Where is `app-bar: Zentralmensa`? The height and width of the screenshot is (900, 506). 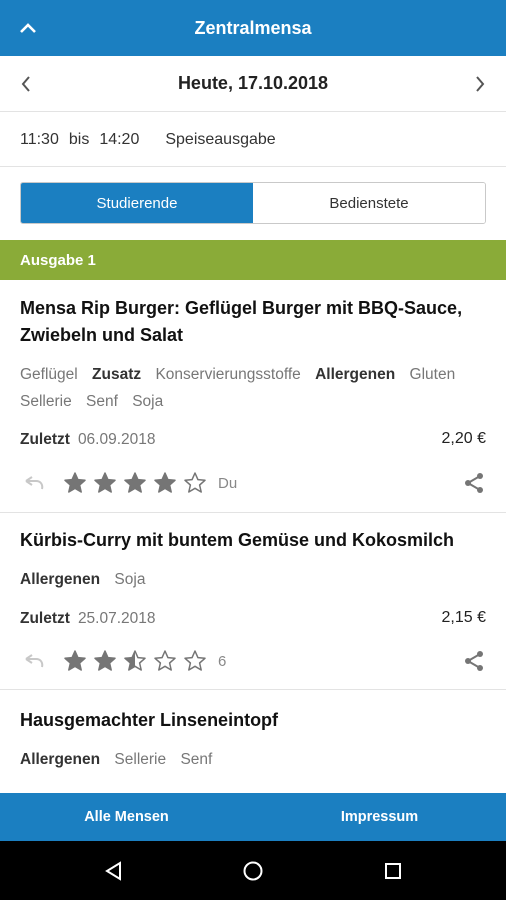
app-bar: Zentralmensa is located at coordinates (253, 28).